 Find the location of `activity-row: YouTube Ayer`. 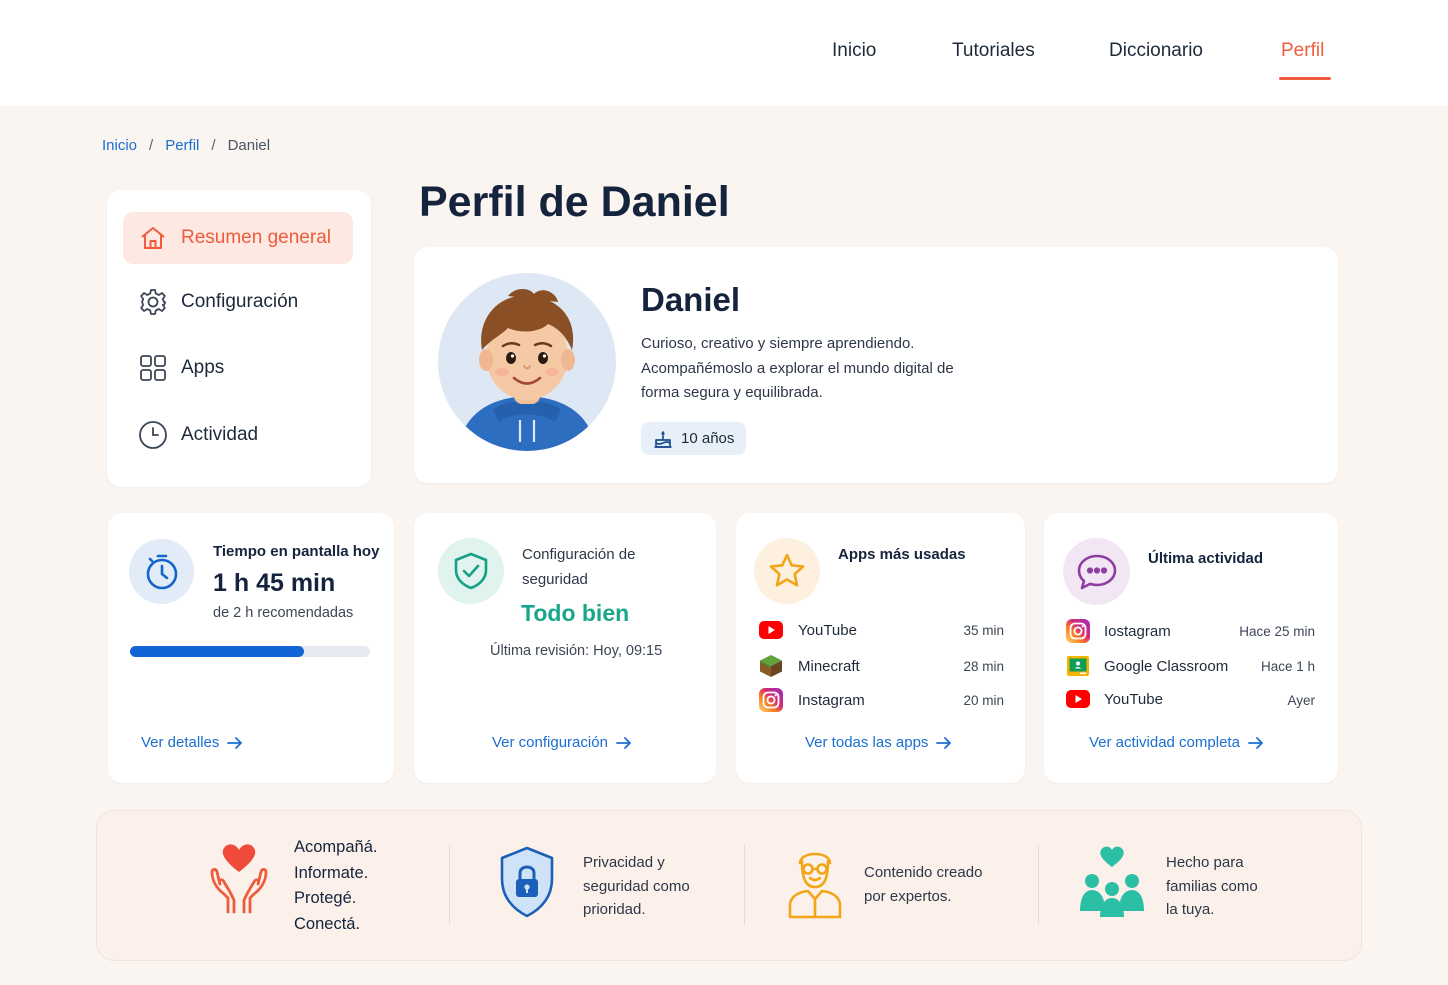

activity-row: YouTube Ayer is located at coordinates (1190, 699).